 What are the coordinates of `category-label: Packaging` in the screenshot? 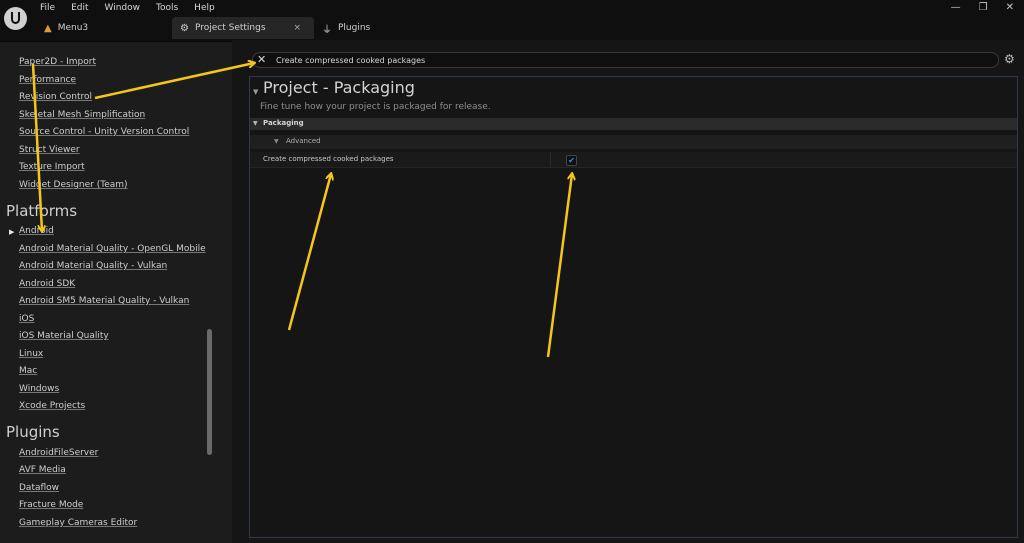 It's located at (283, 123).